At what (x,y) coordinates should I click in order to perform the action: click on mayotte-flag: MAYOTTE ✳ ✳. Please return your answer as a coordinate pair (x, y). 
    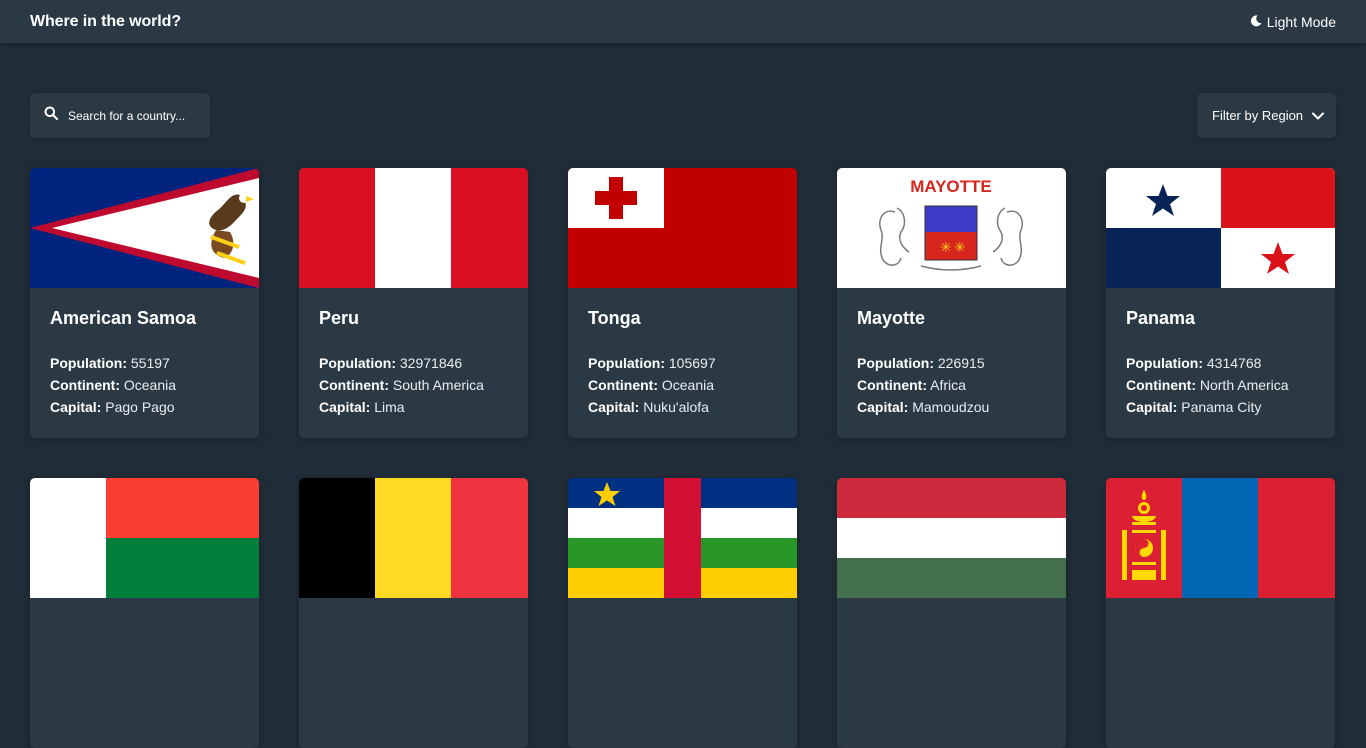
    Looking at the image, I should click on (951, 228).